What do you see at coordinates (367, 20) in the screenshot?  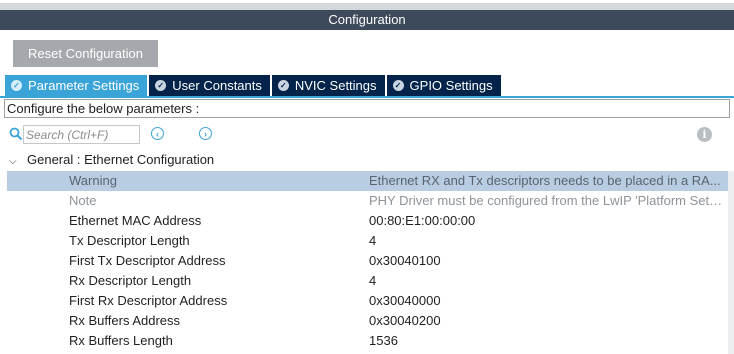 I see `panel-title: Configuration` at bounding box center [367, 20].